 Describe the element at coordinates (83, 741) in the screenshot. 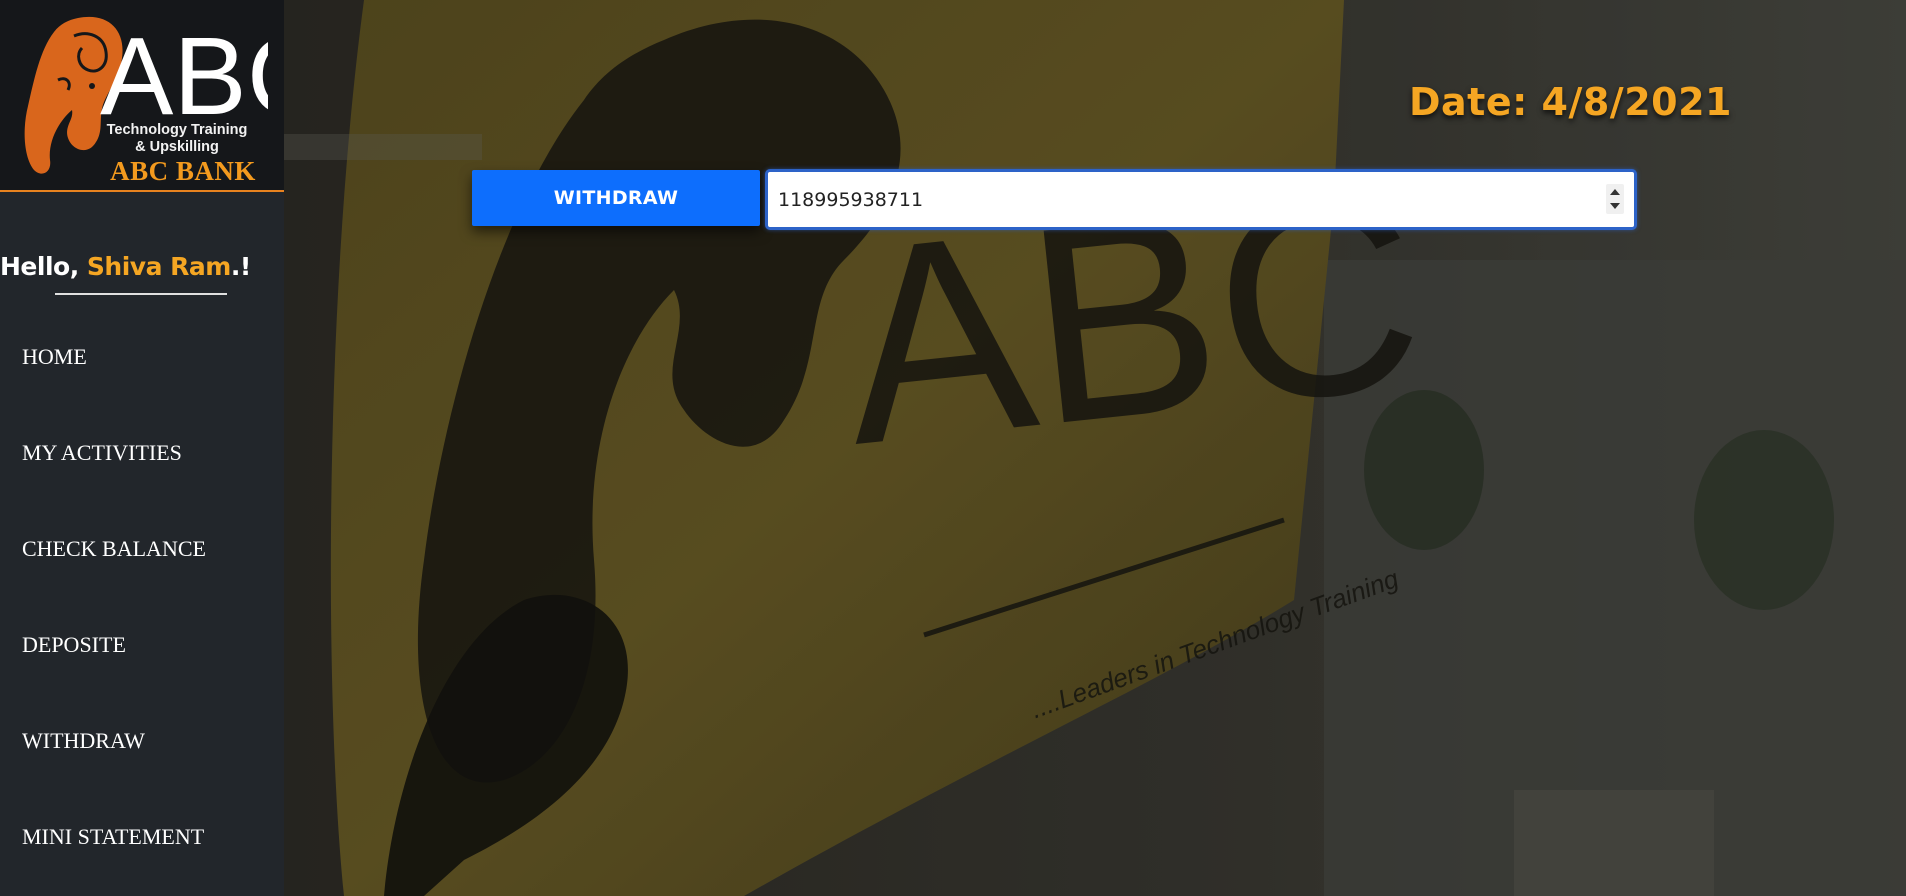

I see `nav-item-withdraw: WITHDRAW` at that location.